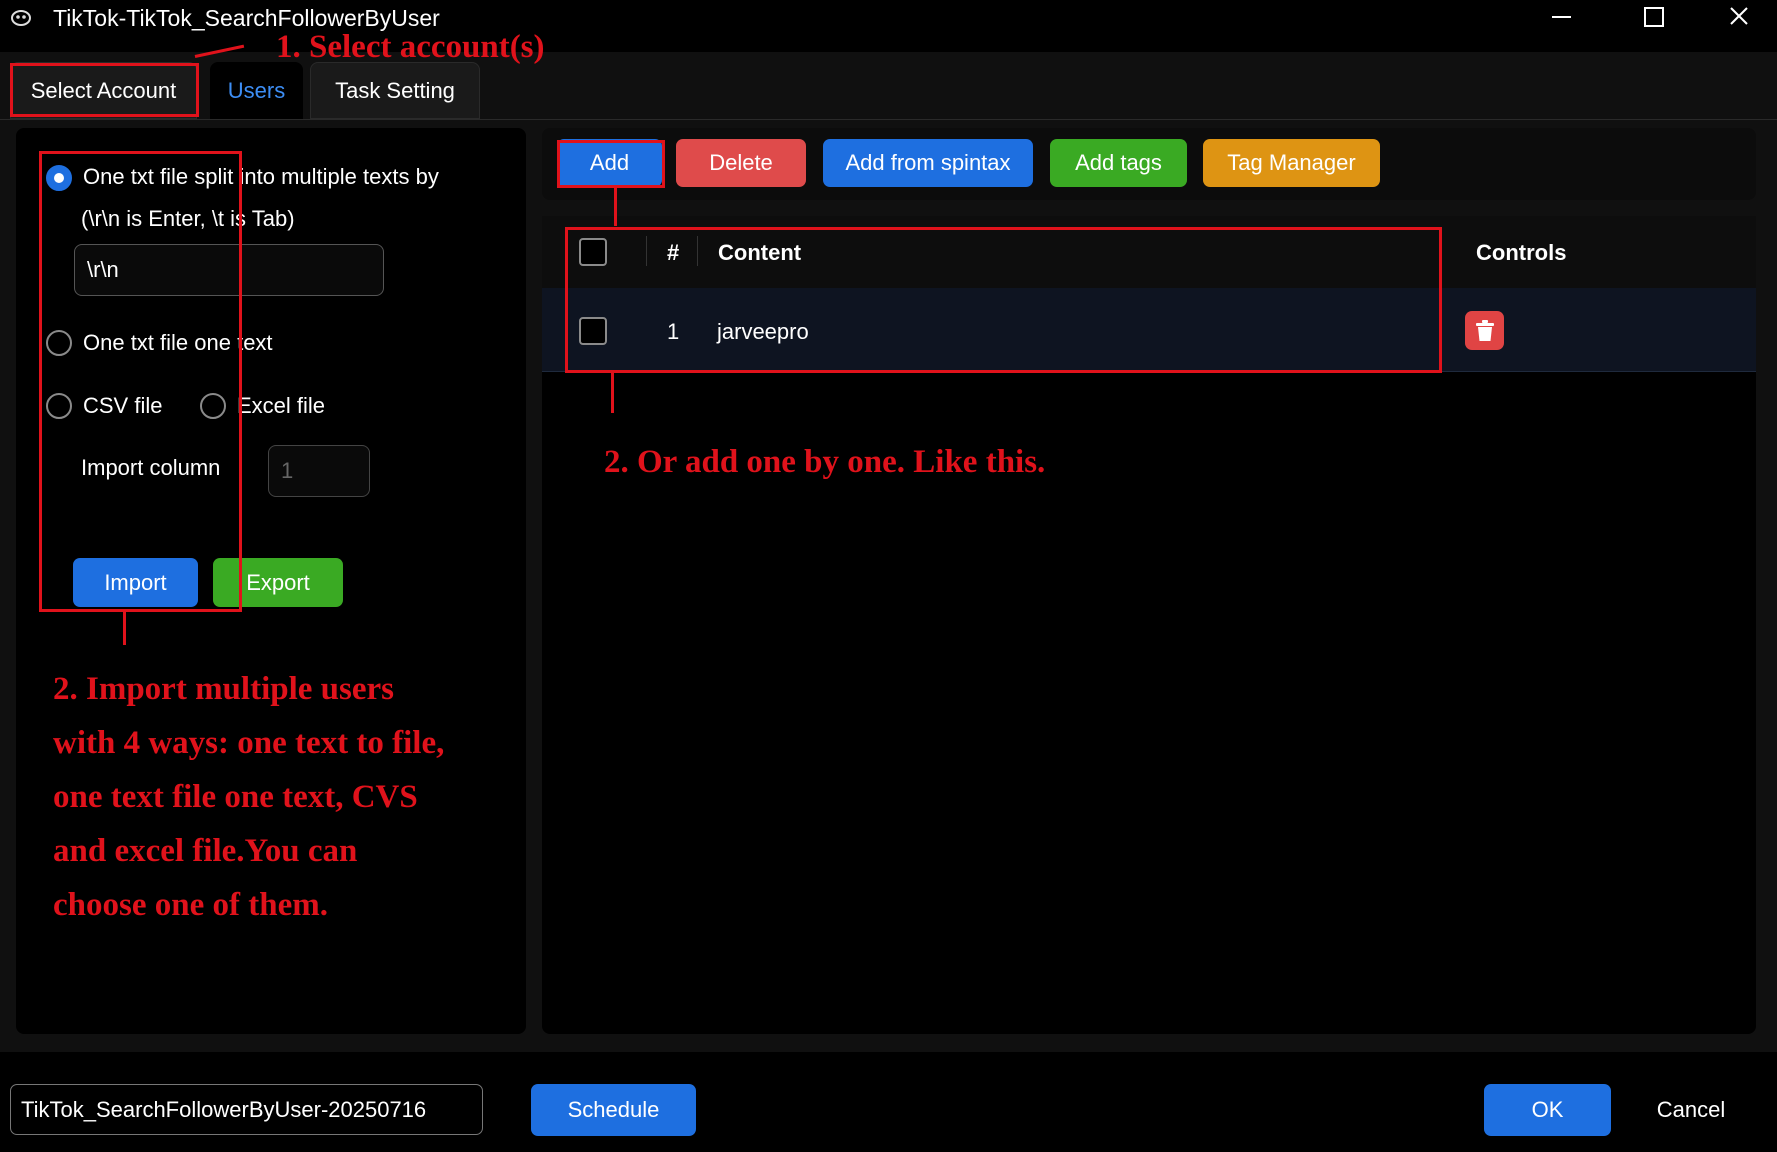 This screenshot has width=1777, height=1152. What do you see at coordinates (104, 90) in the screenshot?
I see `annotation-box-select-account` at bounding box center [104, 90].